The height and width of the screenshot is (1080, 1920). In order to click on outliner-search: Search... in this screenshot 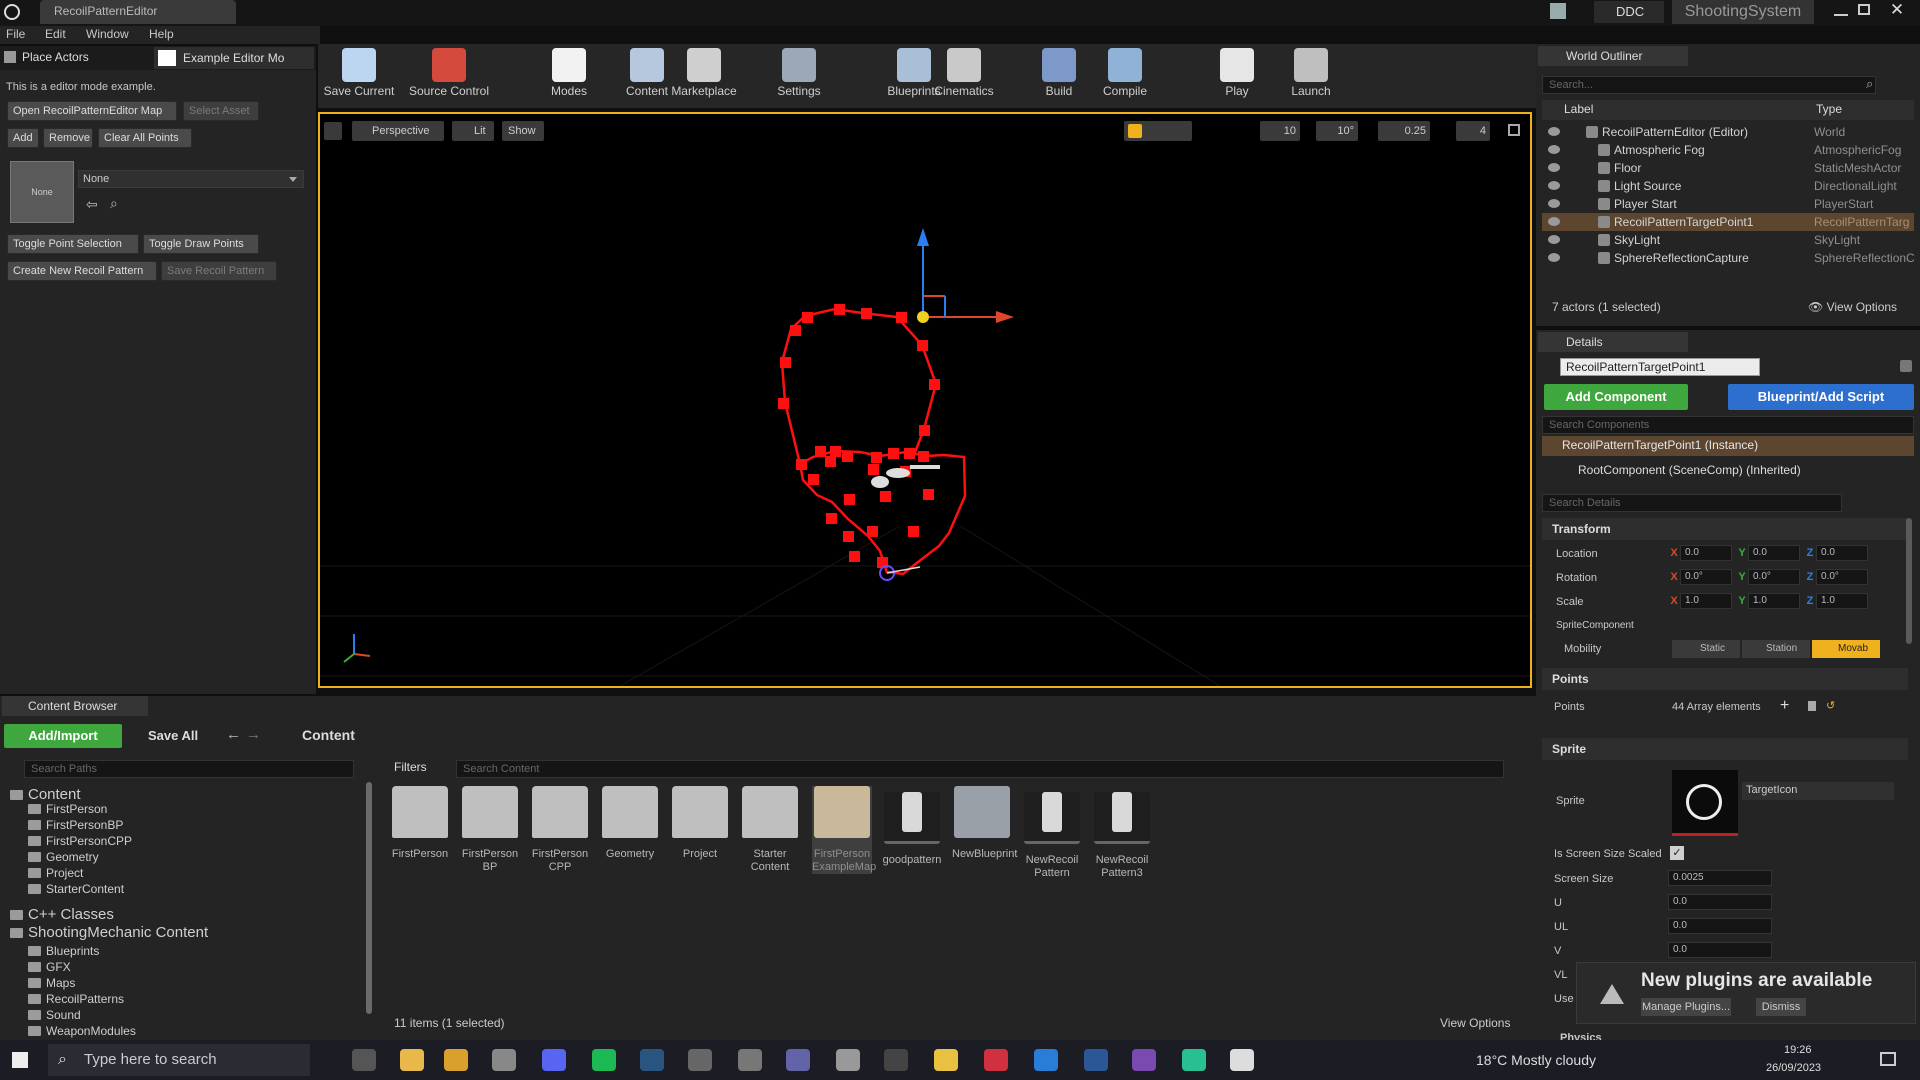, I will do `click(1709, 85)`.